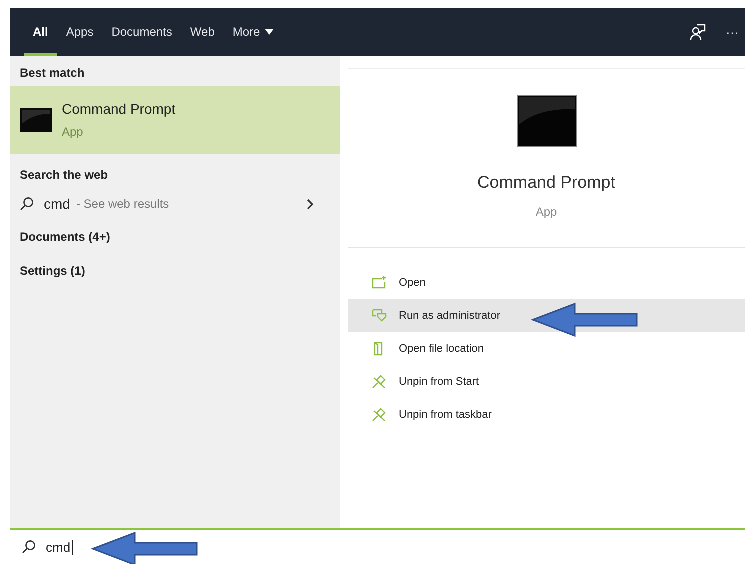 This screenshot has width=745, height=564. I want to click on tab: Apps, so click(80, 32).